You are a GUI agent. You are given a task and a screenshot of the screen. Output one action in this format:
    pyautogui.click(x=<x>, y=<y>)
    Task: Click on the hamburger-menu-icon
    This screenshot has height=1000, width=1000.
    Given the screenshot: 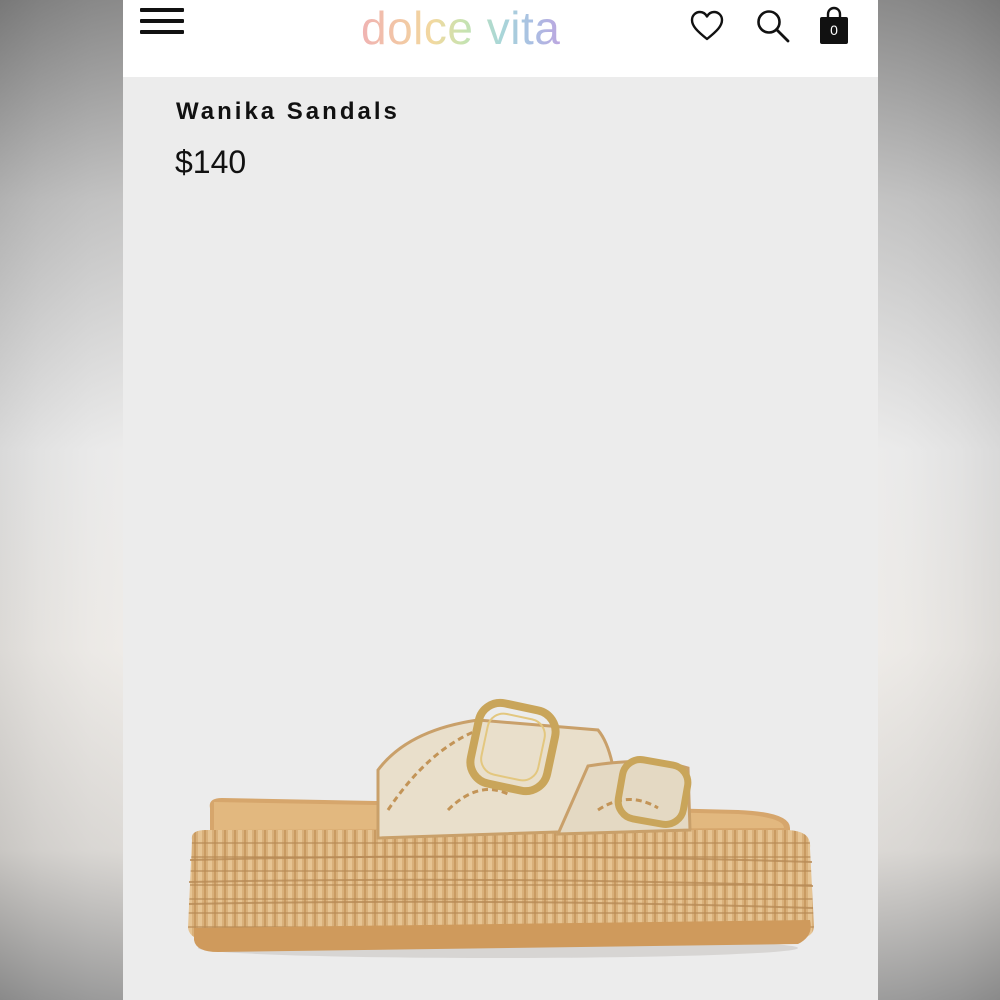 What is the action you would take?
    pyautogui.click(x=163, y=22)
    